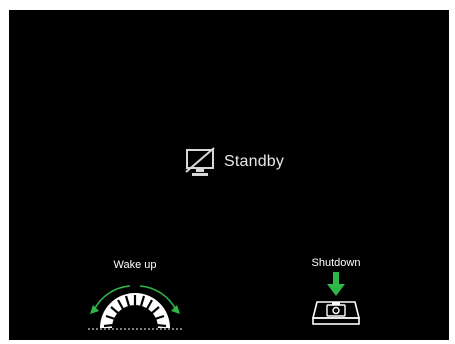 The height and width of the screenshot is (344, 455). I want to click on wake-up-hint: Wake up, so click(135, 296).